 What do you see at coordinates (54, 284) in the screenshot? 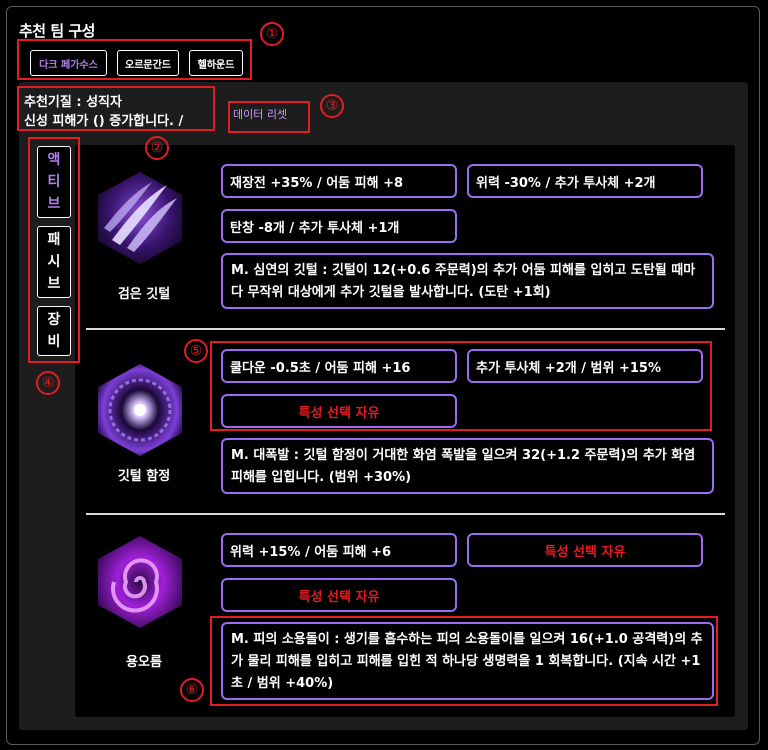
I see `side-tab-passive-char-3: 브` at bounding box center [54, 284].